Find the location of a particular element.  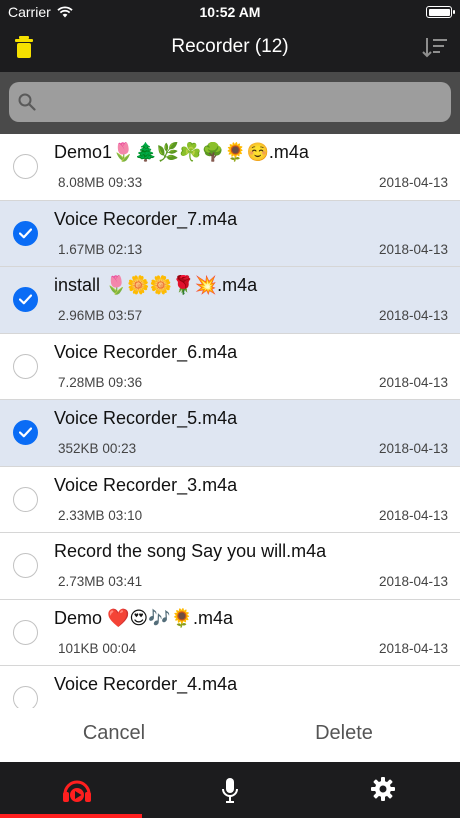

page-title: Recorder (12) is located at coordinates (230, 46).